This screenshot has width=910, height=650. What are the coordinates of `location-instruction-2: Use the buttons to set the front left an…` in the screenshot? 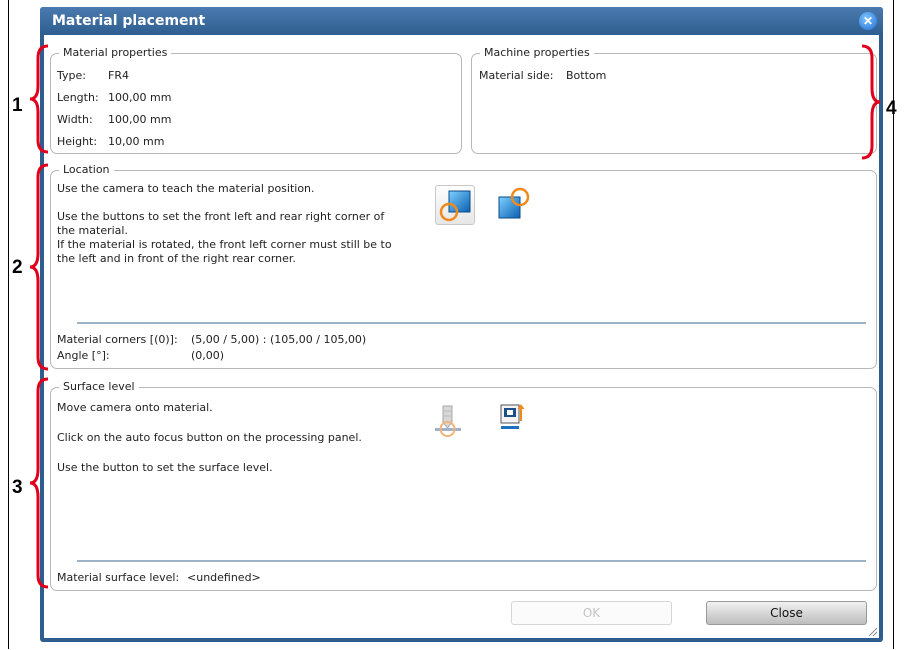 It's located at (221, 216).